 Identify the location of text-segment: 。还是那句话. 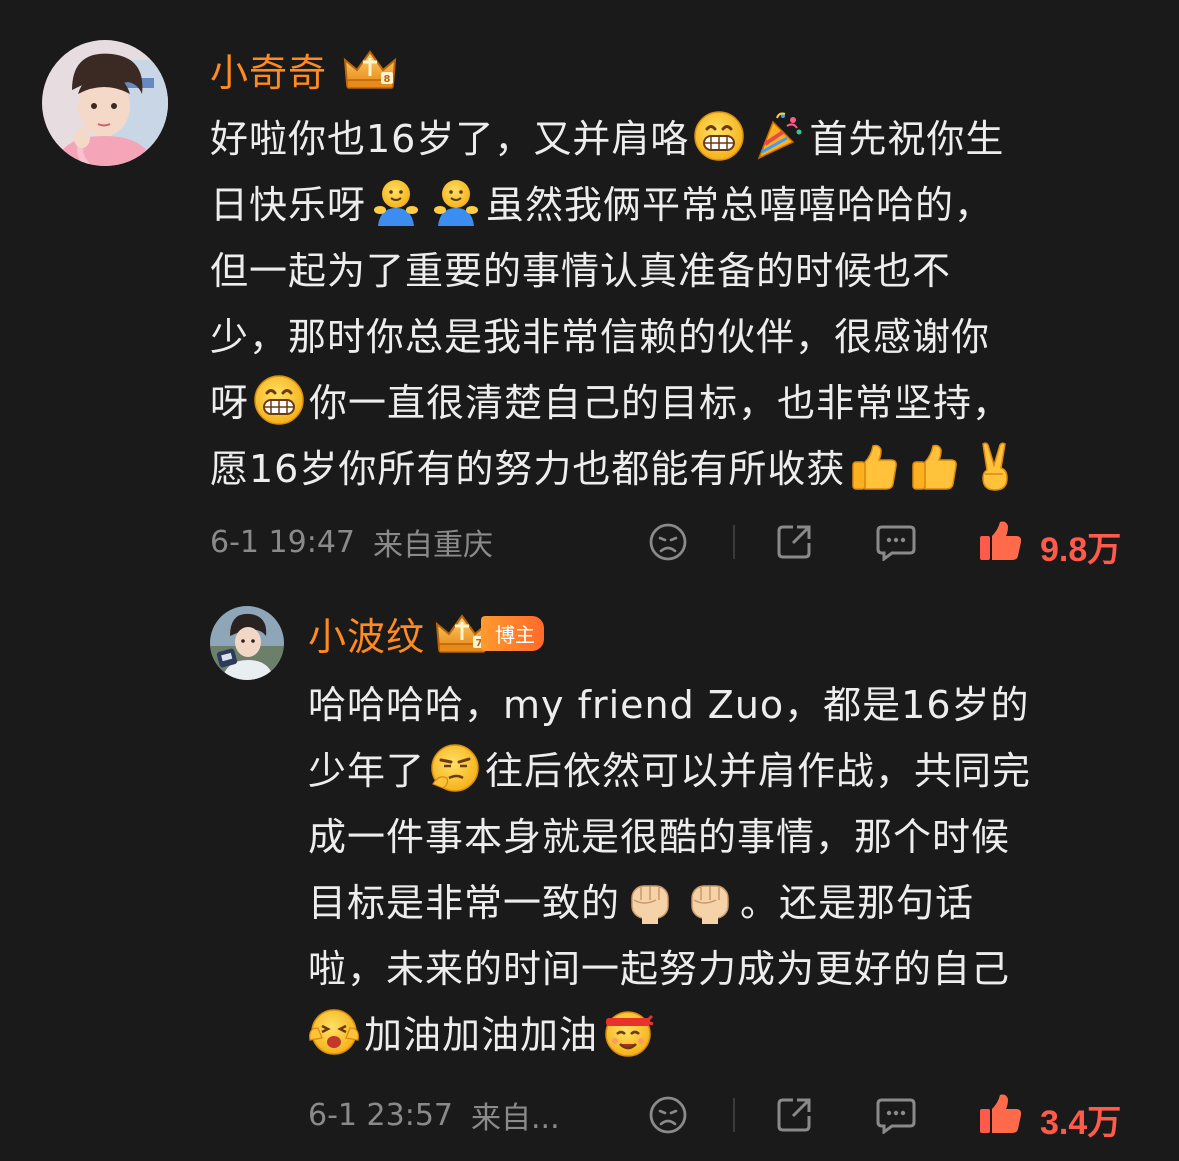
(857, 903).